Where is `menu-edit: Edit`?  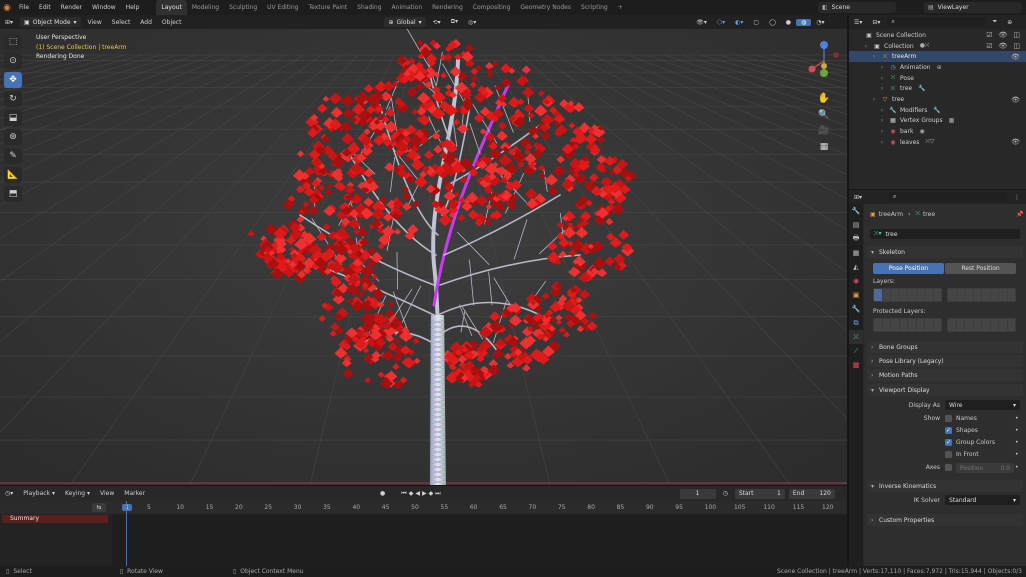
menu-edit: Edit is located at coordinates (45, 7).